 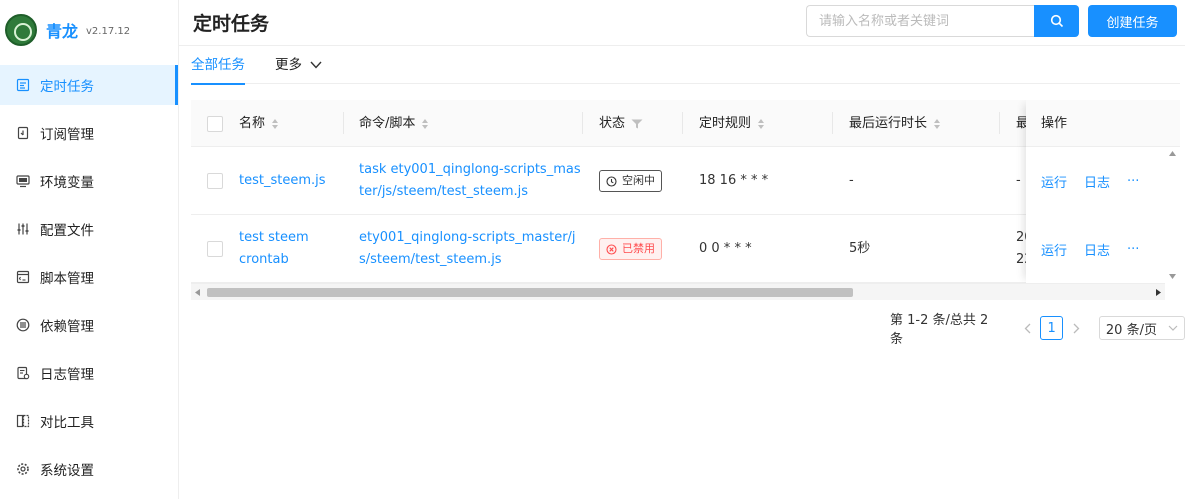 What do you see at coordinates (920, 21) in the screenshot?
I see `search-input` at bounding box center [920, 21].